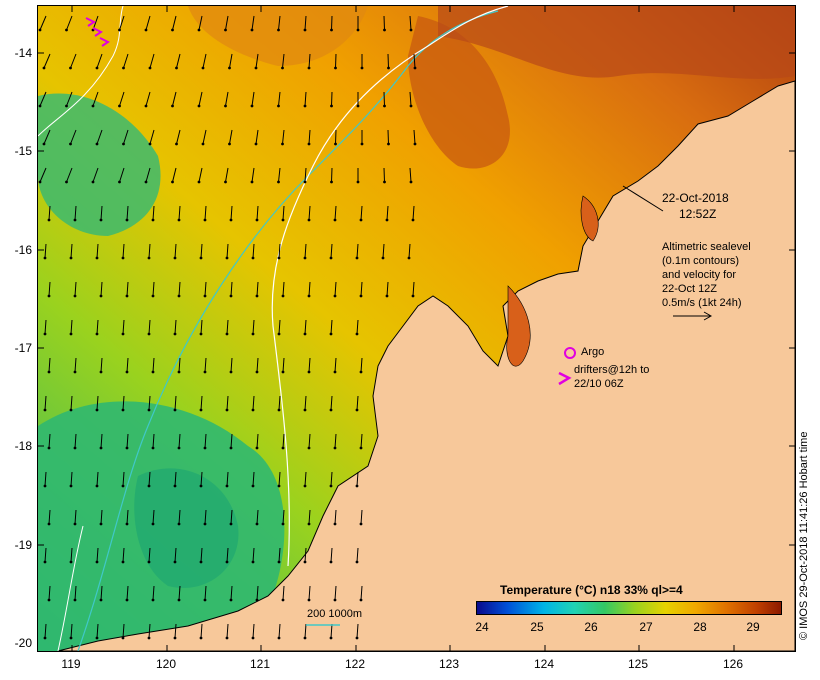  What do you see at coordinates (591, 627) in the screenshot?
I see `colorbar-tick: 26` at bounding box center [591, 627].